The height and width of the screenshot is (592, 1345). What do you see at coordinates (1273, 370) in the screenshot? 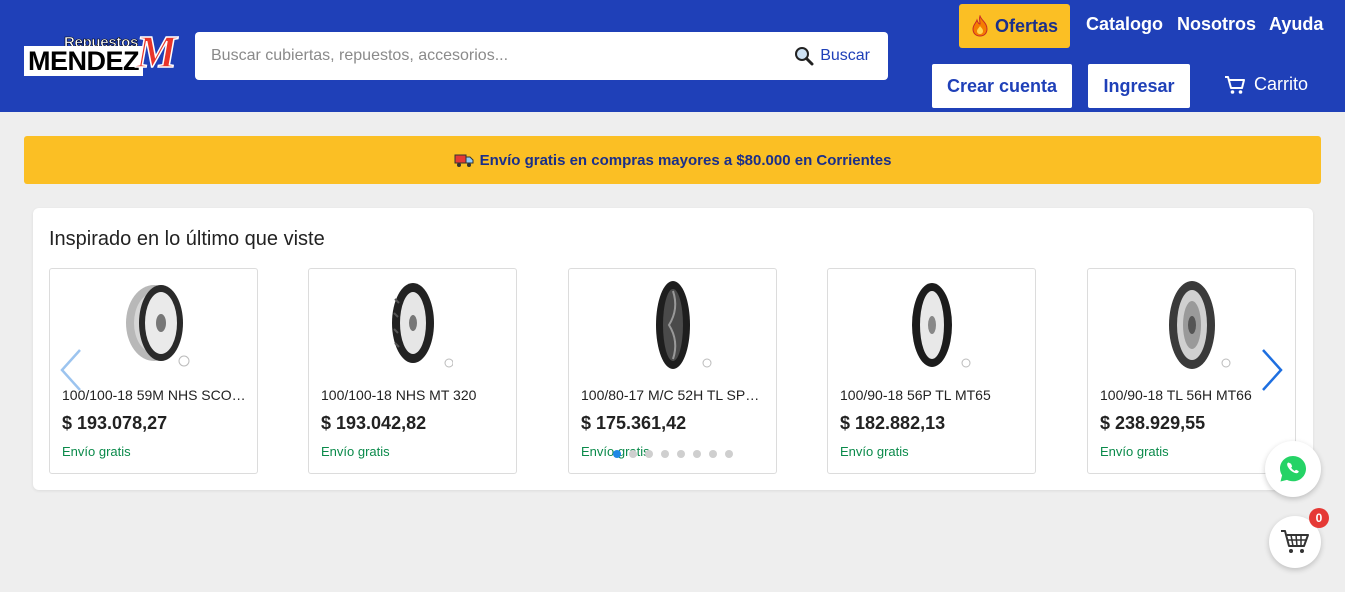
I see `carousel-next-arrow-icon` at bounding box center [1273, 370].